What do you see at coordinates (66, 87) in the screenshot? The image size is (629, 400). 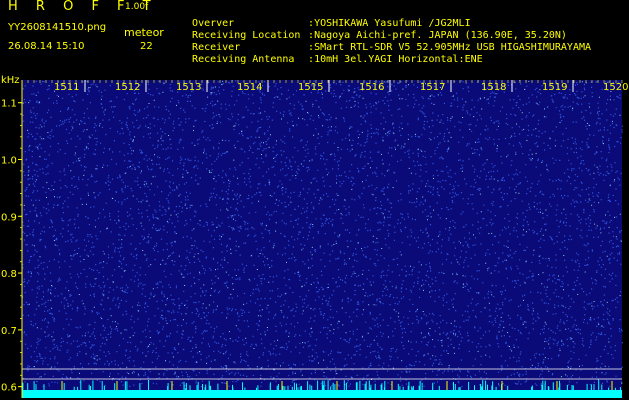 I see `time-label: 1511` at bounding box center [66, 87].